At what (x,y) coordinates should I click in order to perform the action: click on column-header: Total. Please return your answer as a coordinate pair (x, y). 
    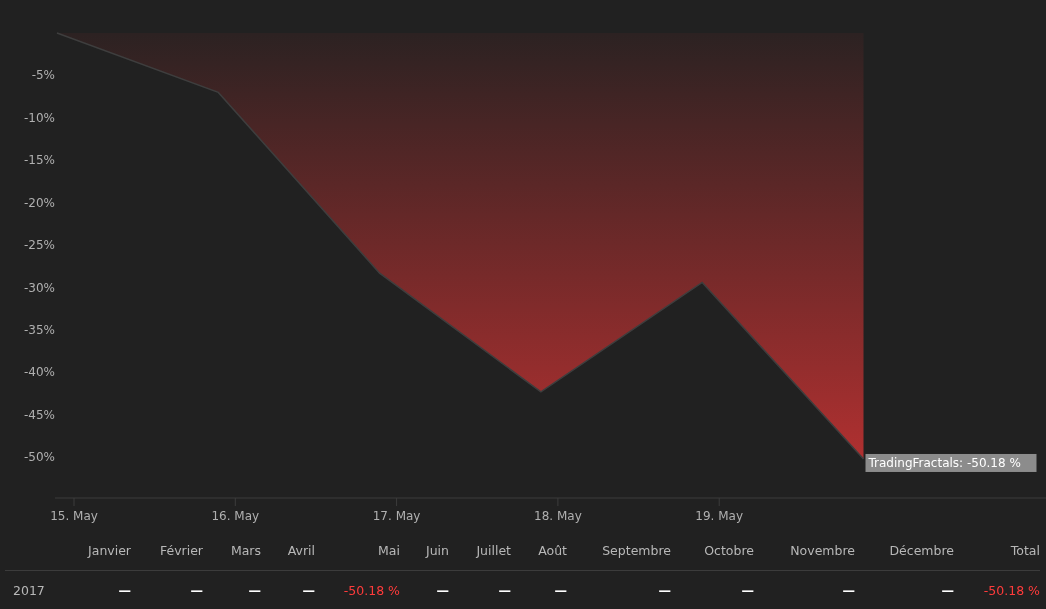
    Looking at the image, I should click on (1024, 550).